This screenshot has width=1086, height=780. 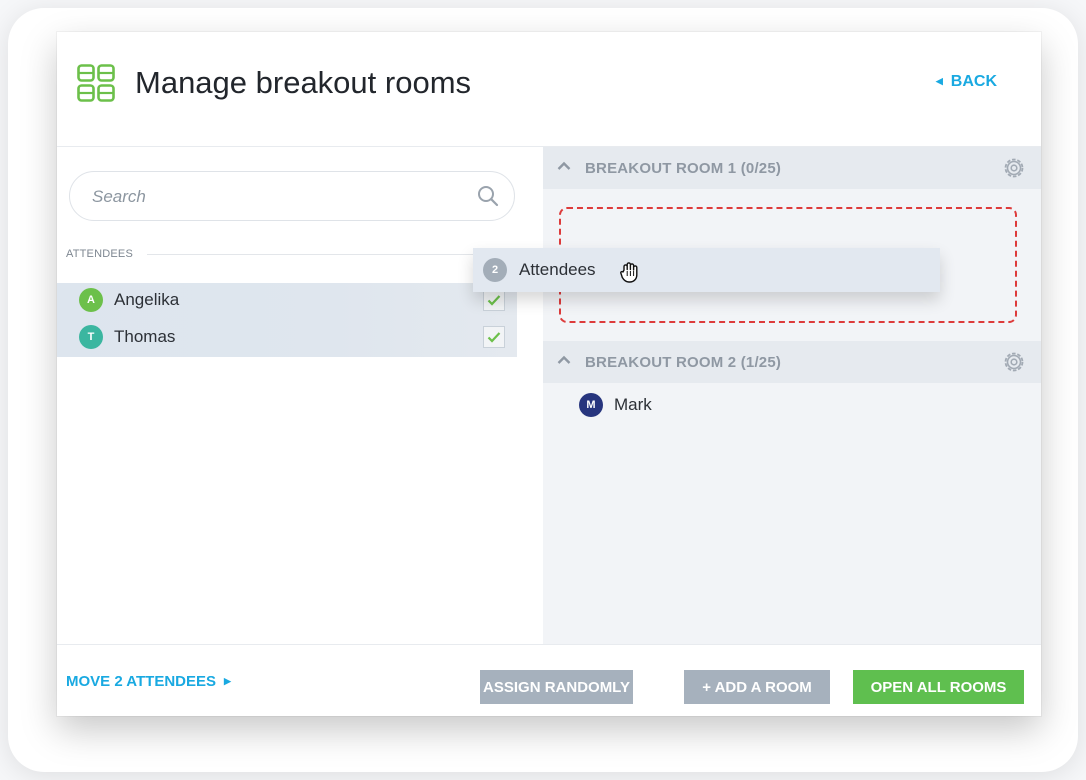 What do you see at coordinates (292, 196) in the screenshot?
I see `search-input: Search` at bounding box center [292, 196].